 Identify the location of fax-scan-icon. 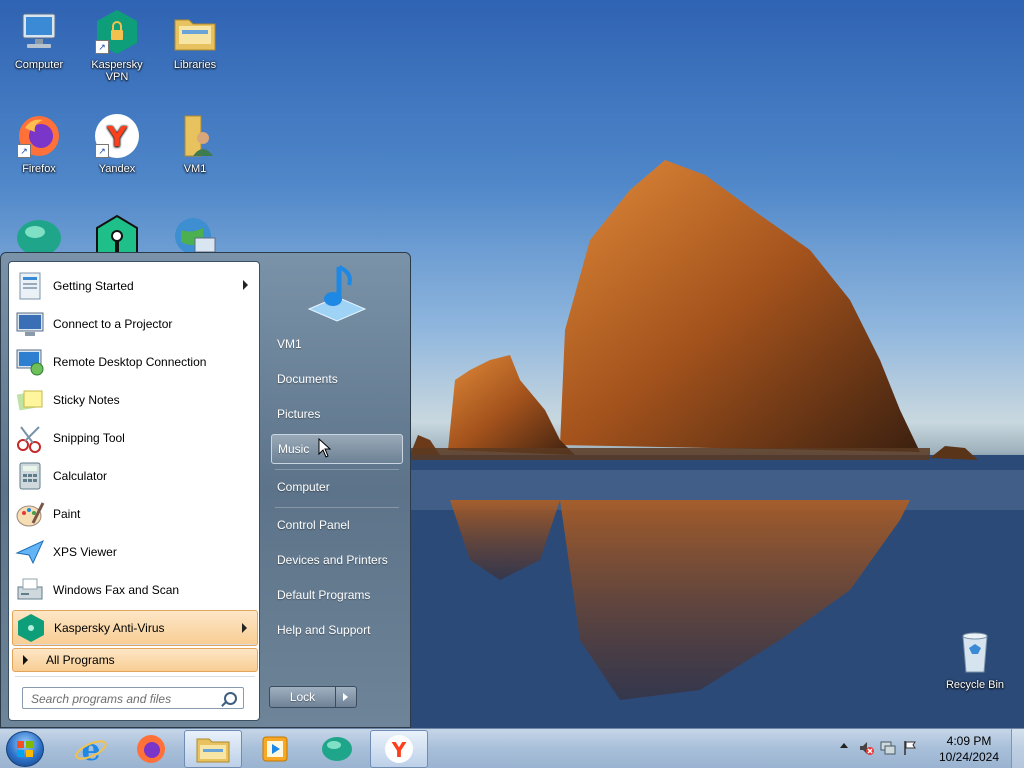
(30, 590).